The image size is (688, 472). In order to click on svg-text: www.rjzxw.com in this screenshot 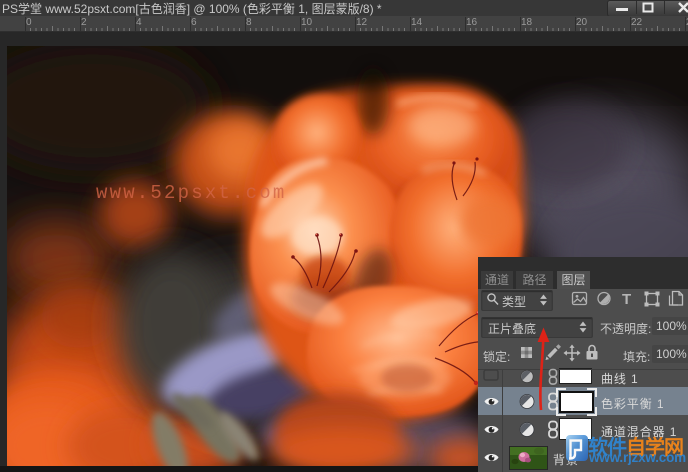, I will do `click(637, 457)`.